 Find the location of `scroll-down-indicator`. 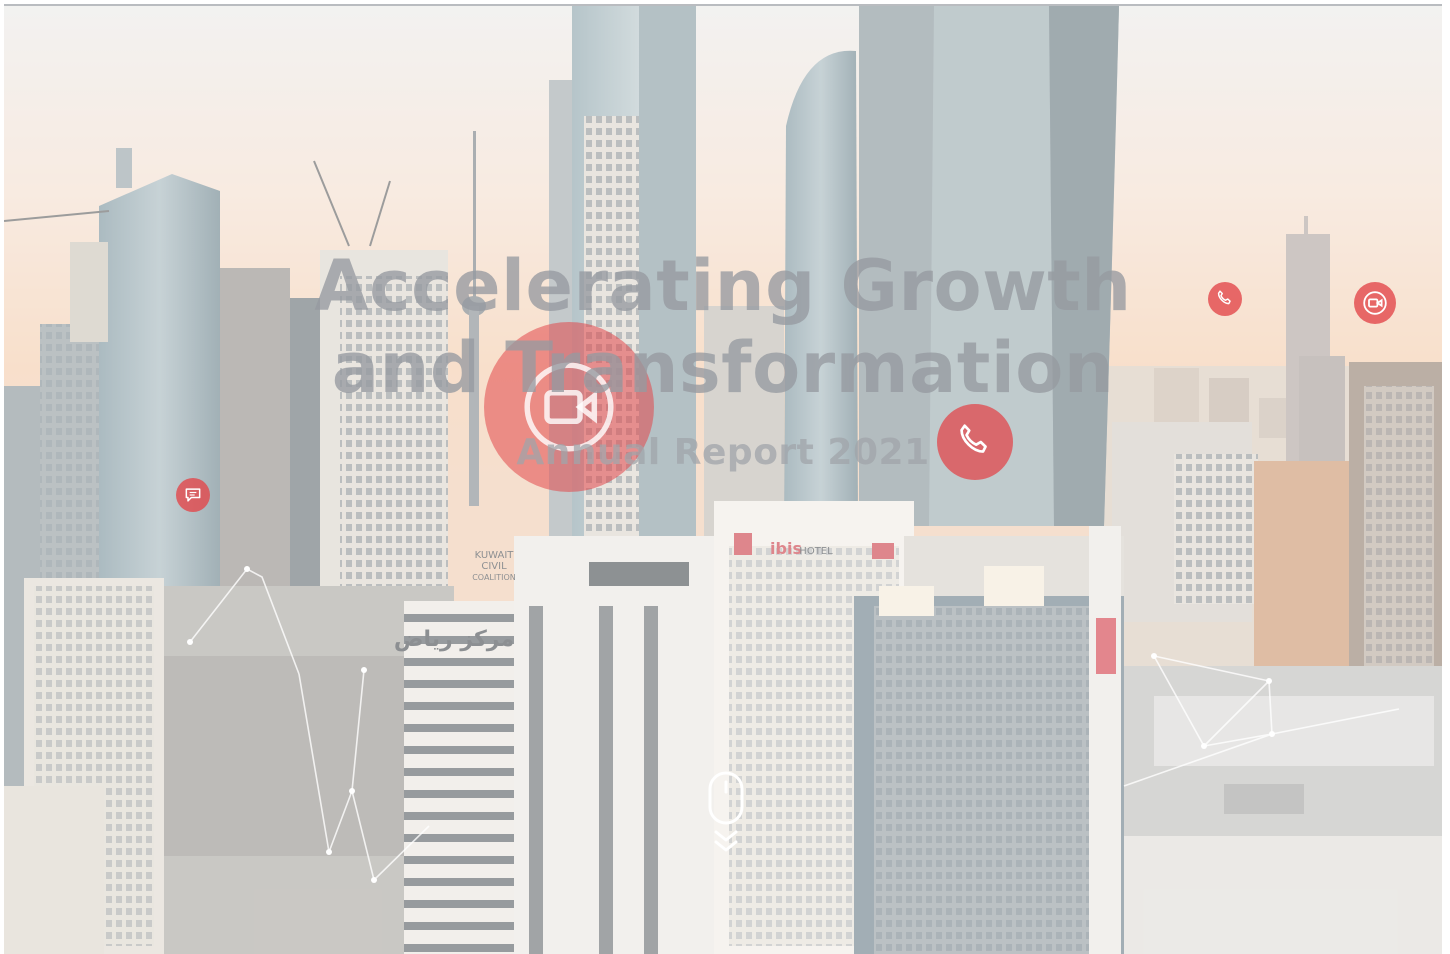

scroll-down-indicator is located at coordinates (726, 816).